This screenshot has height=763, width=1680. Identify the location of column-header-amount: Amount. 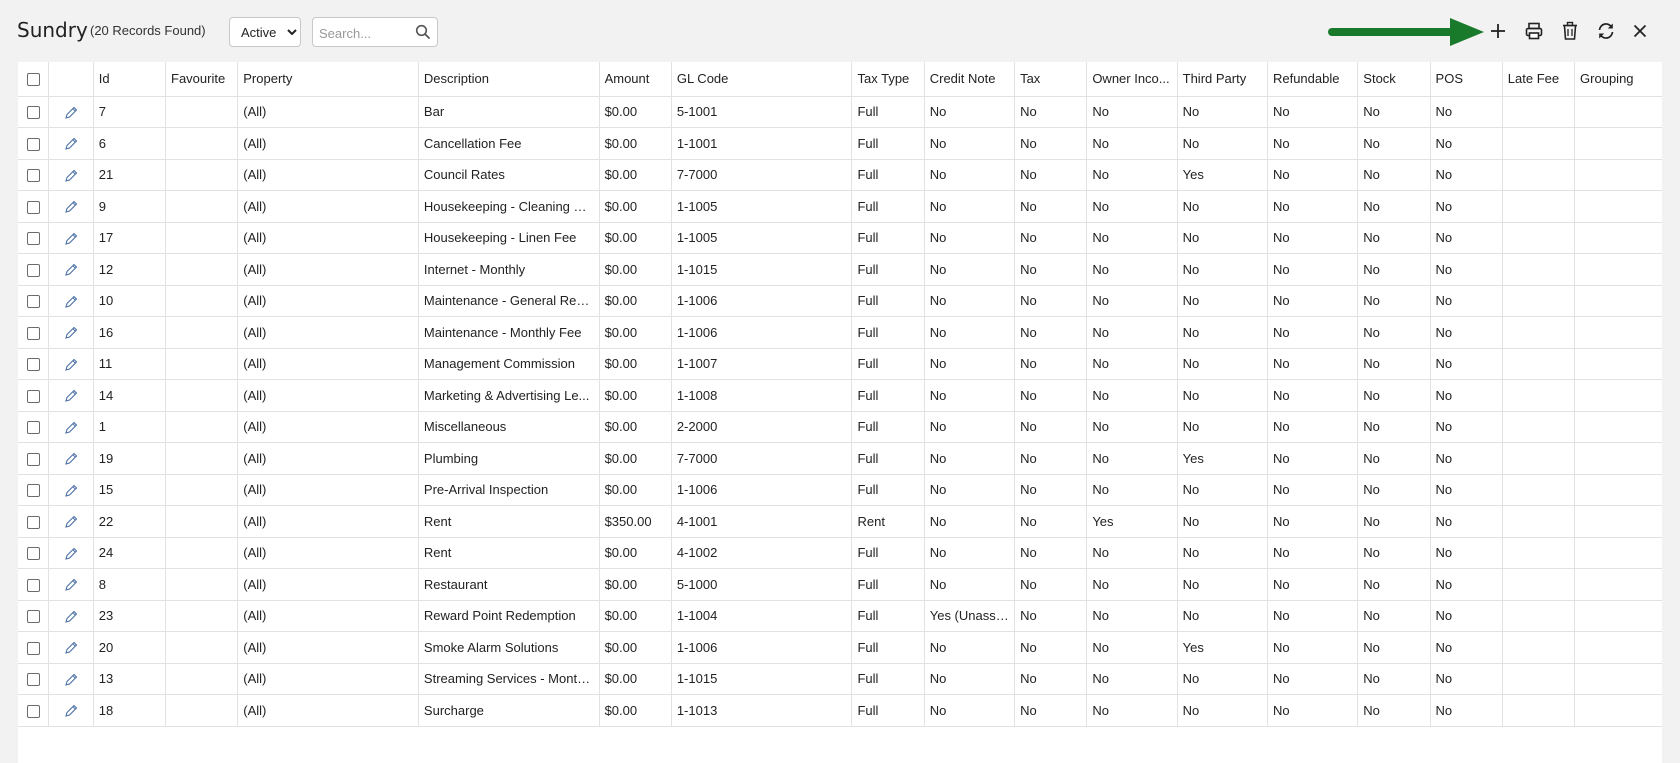
(635, 79).